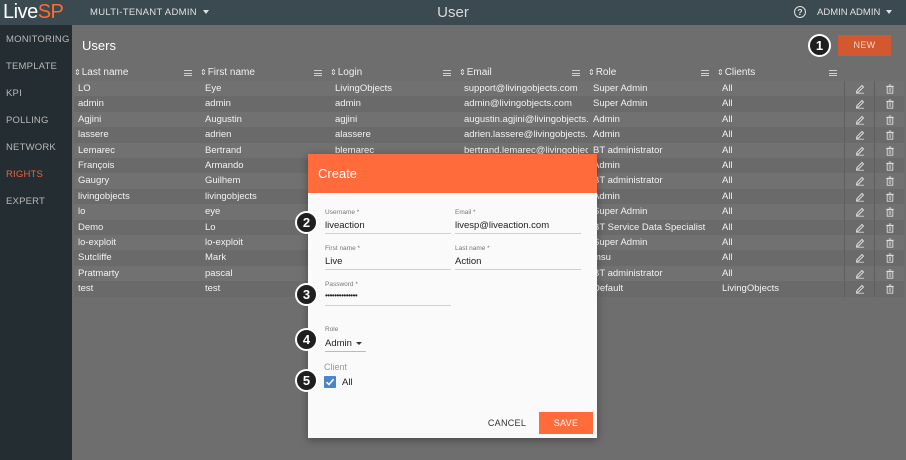 The width and height of the screenshot is (906, 460). I want to click on sidebar-item-polling: POLLING, so click(27, 120).